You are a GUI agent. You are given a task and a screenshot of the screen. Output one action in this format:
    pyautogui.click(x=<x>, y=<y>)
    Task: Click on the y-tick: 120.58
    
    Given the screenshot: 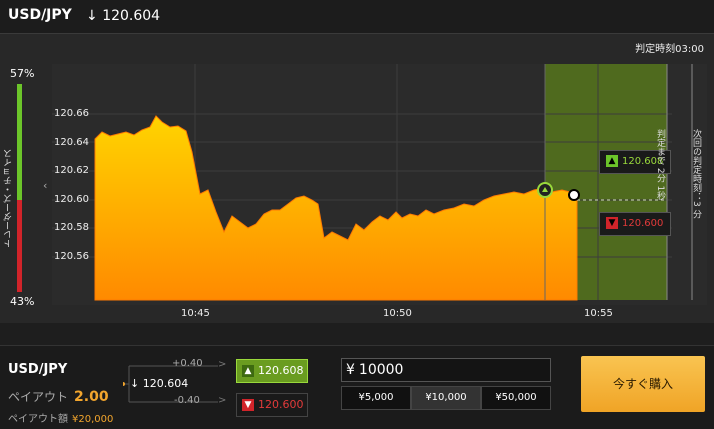 What is the action you would take?
    pyautogui.click(x=71, y=227)
    